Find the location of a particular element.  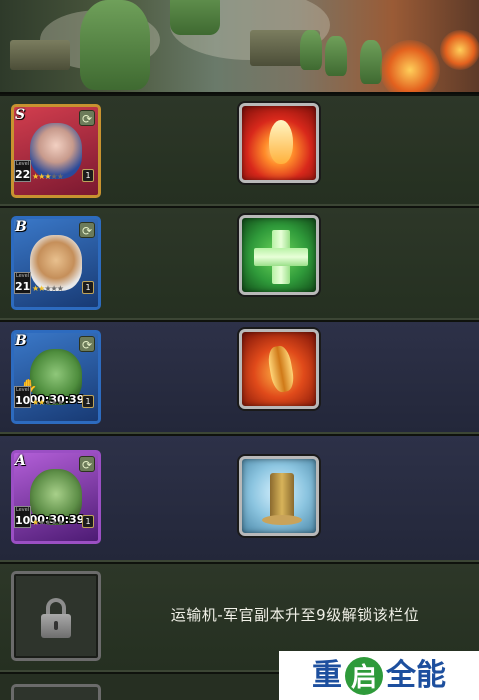

hero-card: A ⟳ 00:30:39 Level 10 ★★★★★ 1 is located at coordinates (56, 497).